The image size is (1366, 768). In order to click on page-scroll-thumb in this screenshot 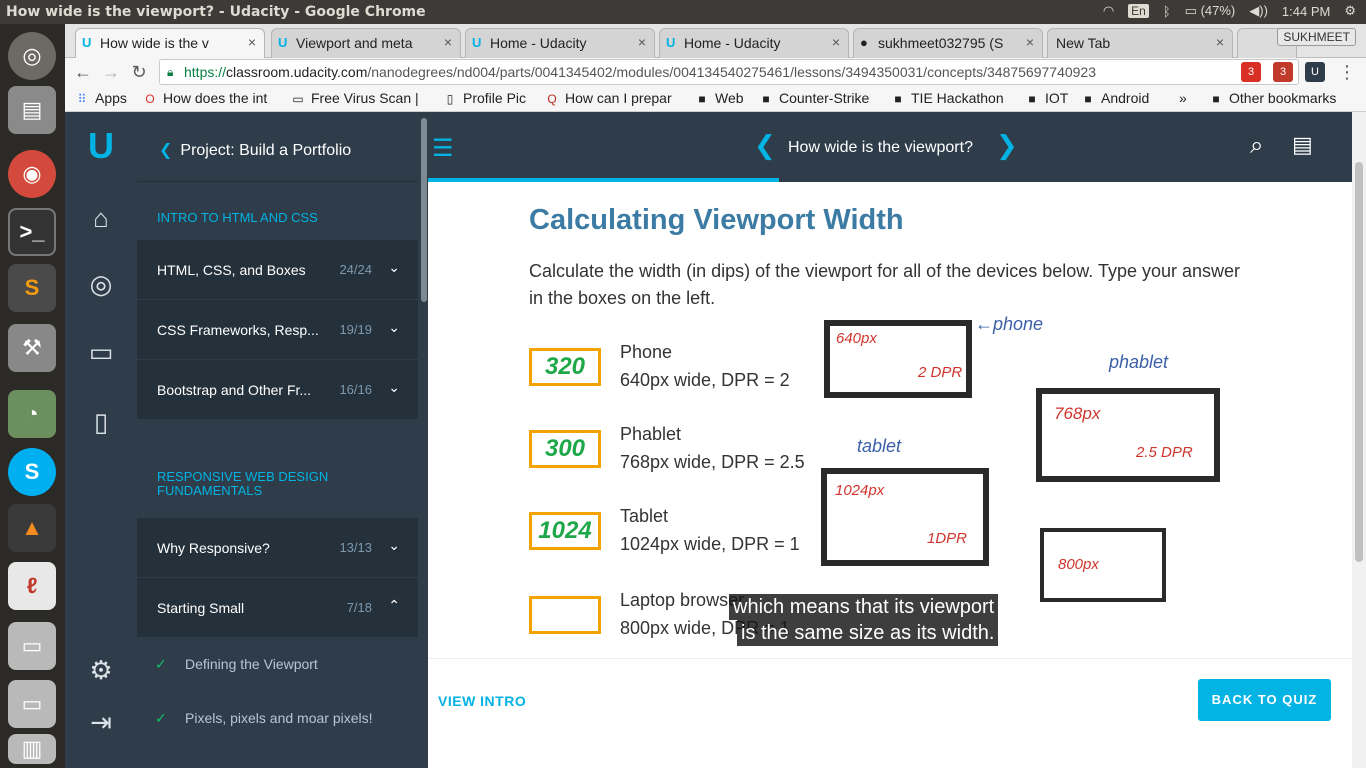, I will do `click(1359, 362)`.